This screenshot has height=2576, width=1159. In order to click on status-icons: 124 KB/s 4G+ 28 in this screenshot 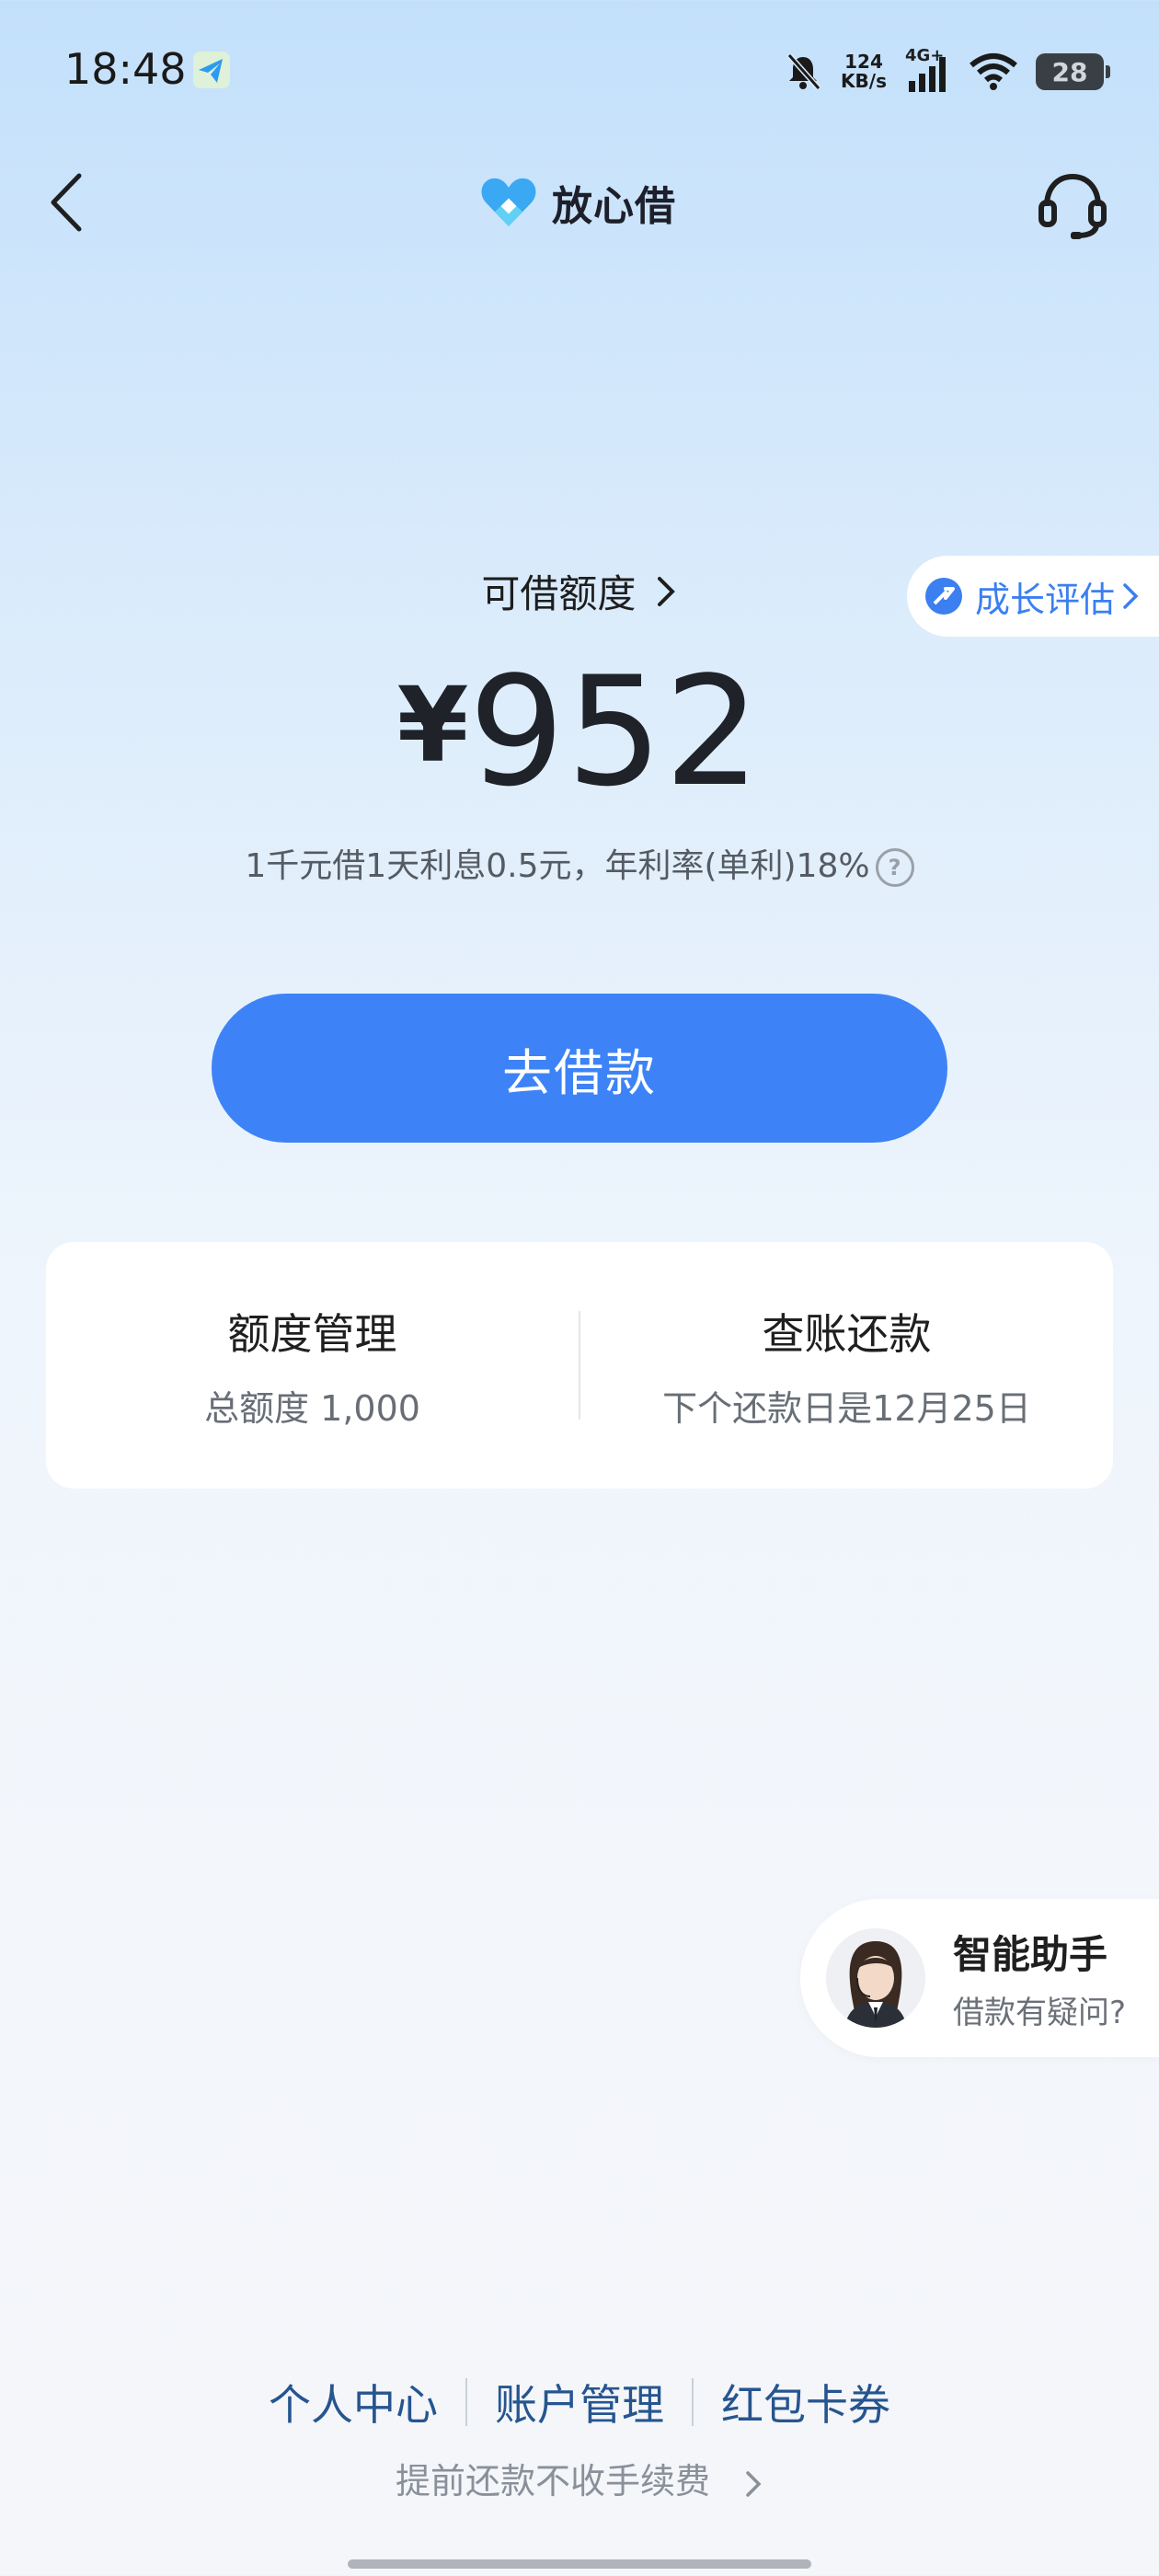, I will do `click(947, 71)`.